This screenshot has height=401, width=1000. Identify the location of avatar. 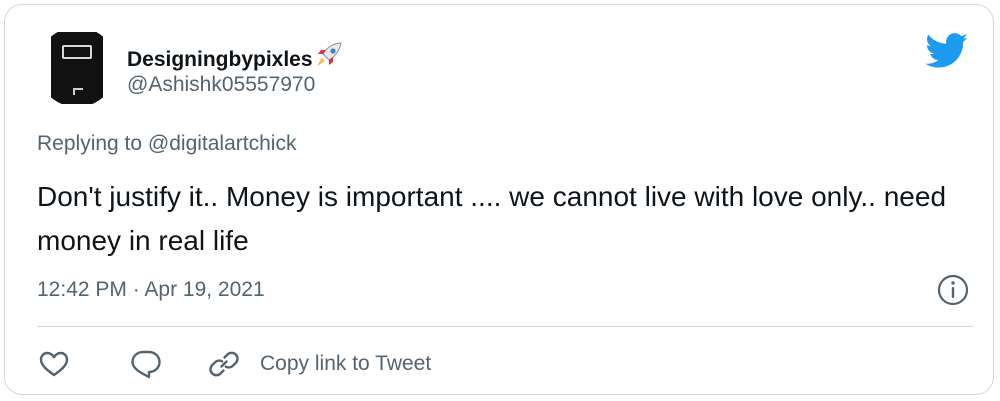
(77, 67).